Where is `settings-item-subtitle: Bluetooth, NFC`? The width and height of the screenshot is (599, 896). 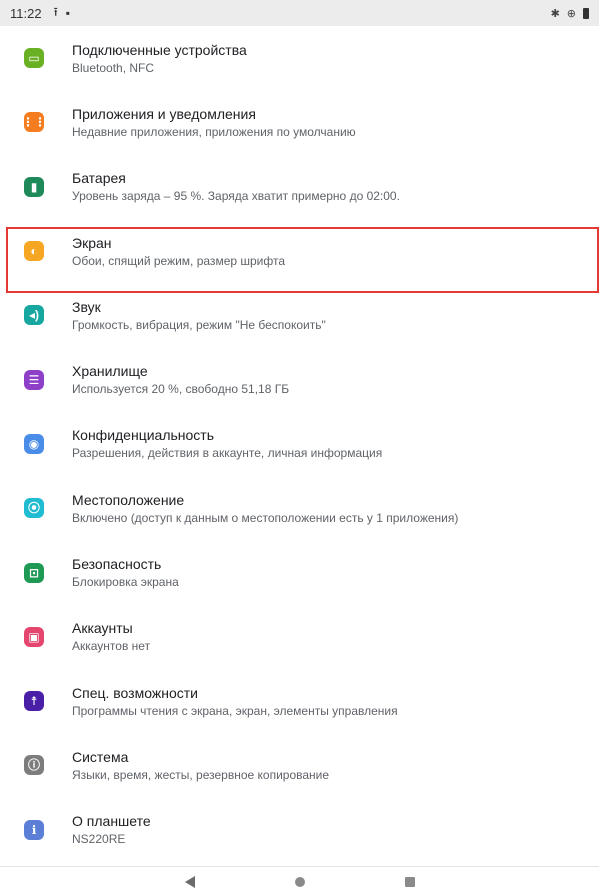
settings-item-subtitle: Bluetooth, NFC is located at coordinates (113, 67).